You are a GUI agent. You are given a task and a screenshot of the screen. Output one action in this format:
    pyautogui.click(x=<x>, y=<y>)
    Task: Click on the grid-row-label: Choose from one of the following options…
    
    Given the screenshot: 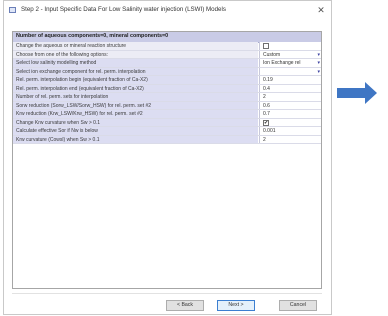 What is the action you would take?
    pyautogui.click(x=135, y=54)
    